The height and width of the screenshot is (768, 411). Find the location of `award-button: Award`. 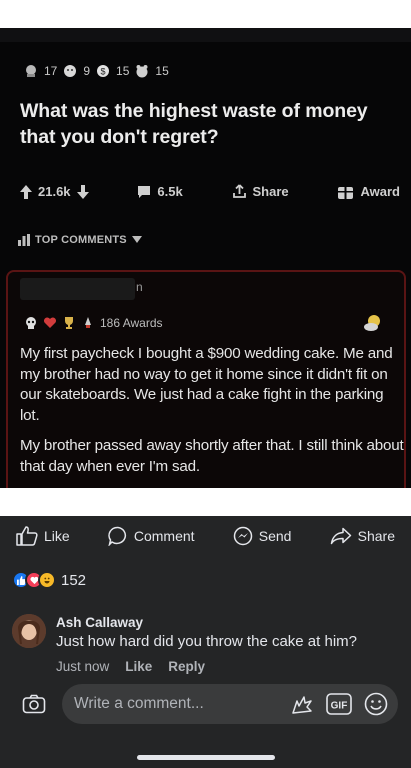

award-button: Award is located at coordinates (368, 191).